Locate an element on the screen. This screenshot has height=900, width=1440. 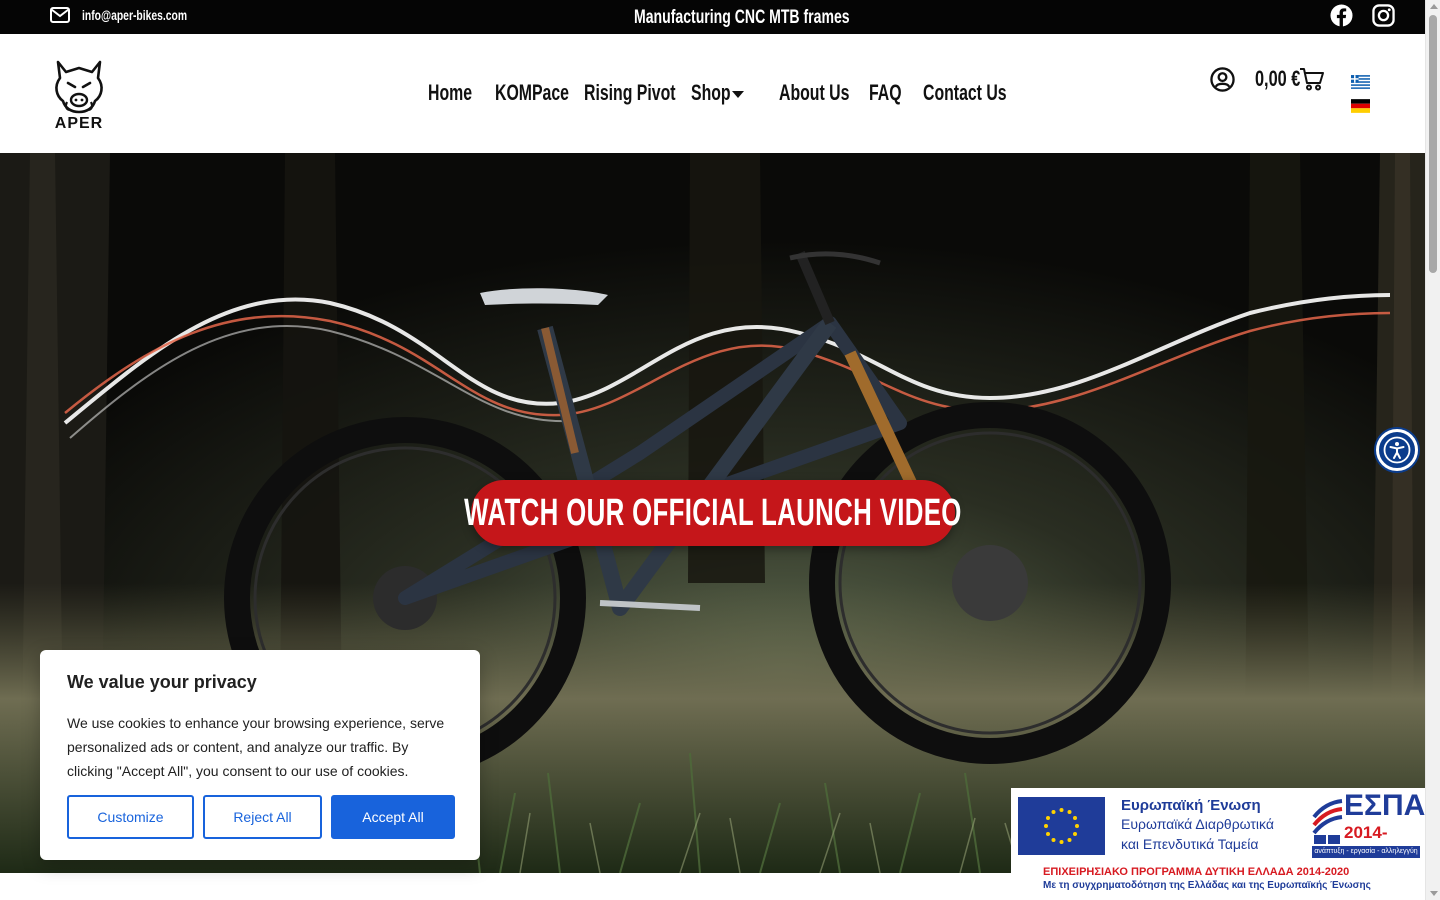
nav-rising-pivot-label: Rising Pivot is located at coordinates (630, 92).